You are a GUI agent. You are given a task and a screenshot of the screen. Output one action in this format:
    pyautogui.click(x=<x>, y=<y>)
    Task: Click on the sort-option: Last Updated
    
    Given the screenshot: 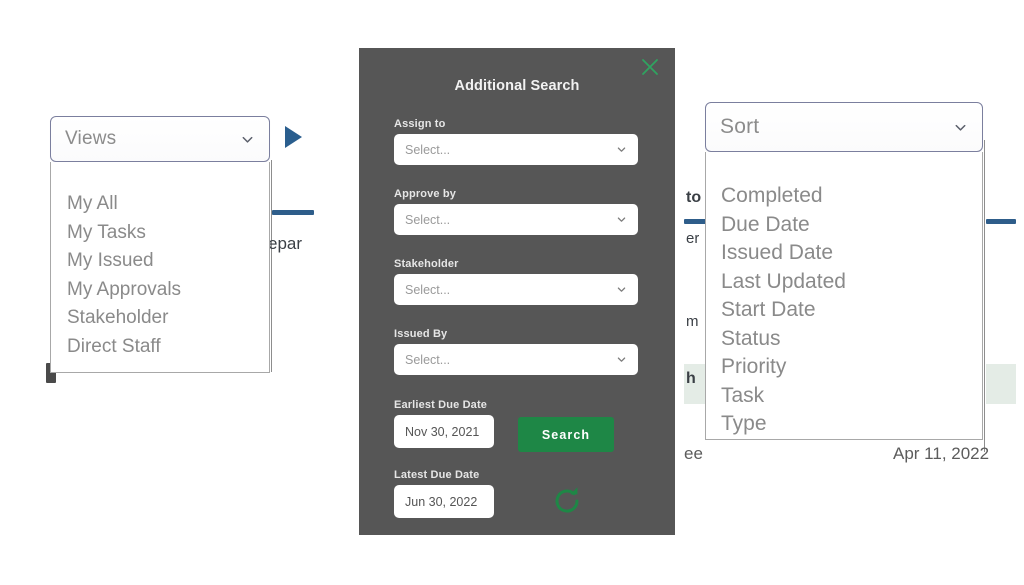 What is the action you would take?
    pyautogui.click(x=844, y=282)
    